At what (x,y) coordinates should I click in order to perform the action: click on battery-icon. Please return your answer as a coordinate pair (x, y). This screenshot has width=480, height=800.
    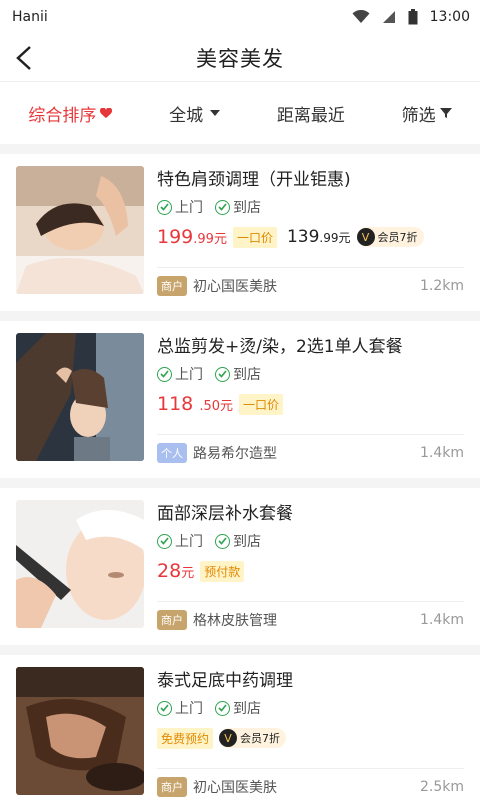
    Looking at the image, I should click on (413, 17).